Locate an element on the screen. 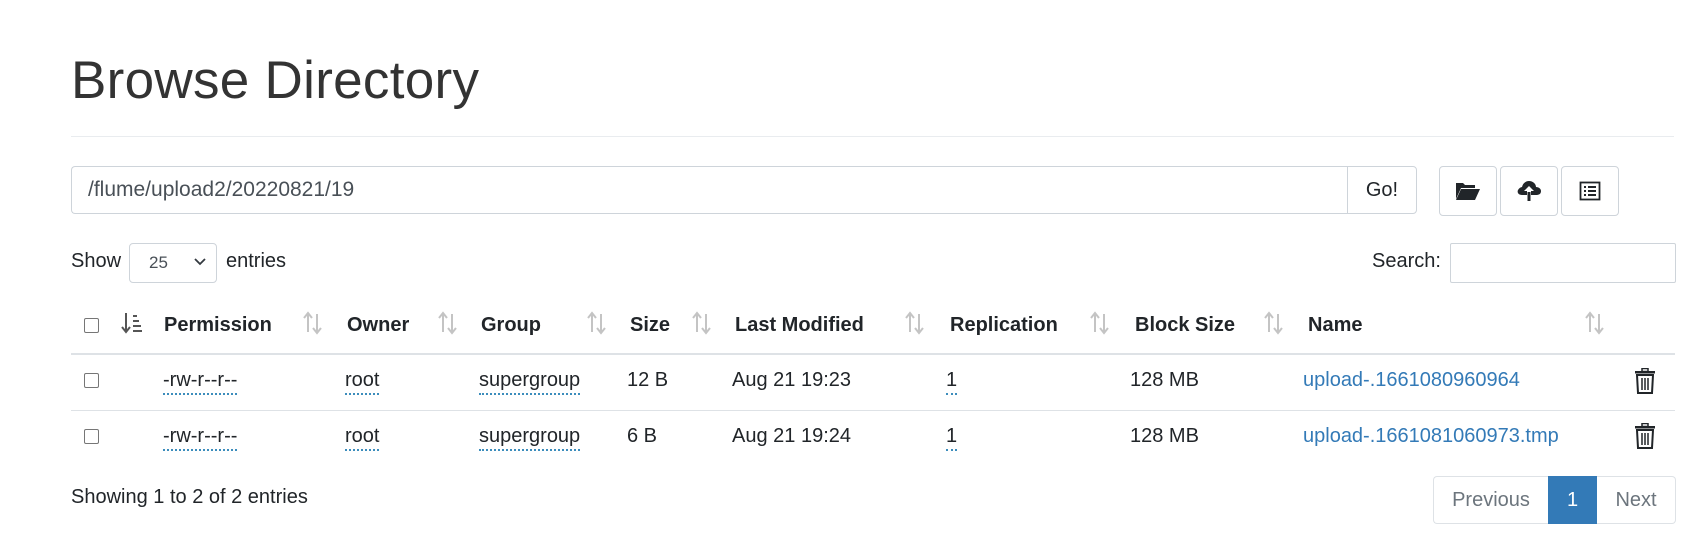 Image resolution: width=1690 pixels, height=535 pixels. cut-paste-button is located at coordinates (1590, 191).